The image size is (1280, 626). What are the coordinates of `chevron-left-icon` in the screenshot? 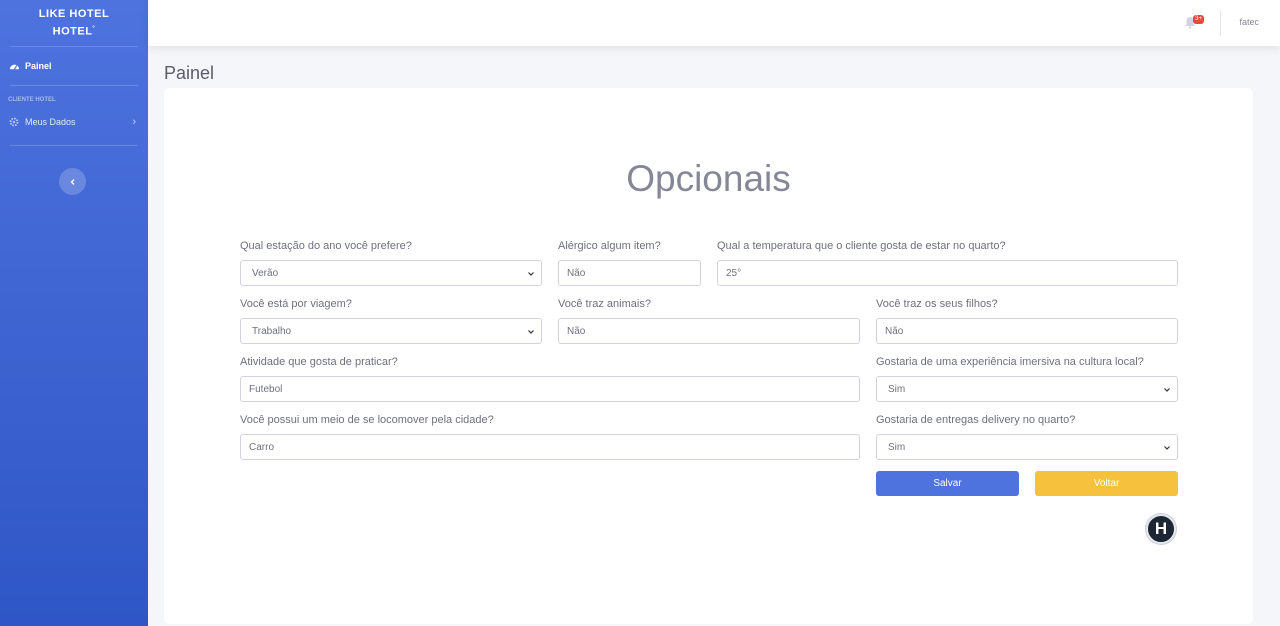 It's located at (72, 181).